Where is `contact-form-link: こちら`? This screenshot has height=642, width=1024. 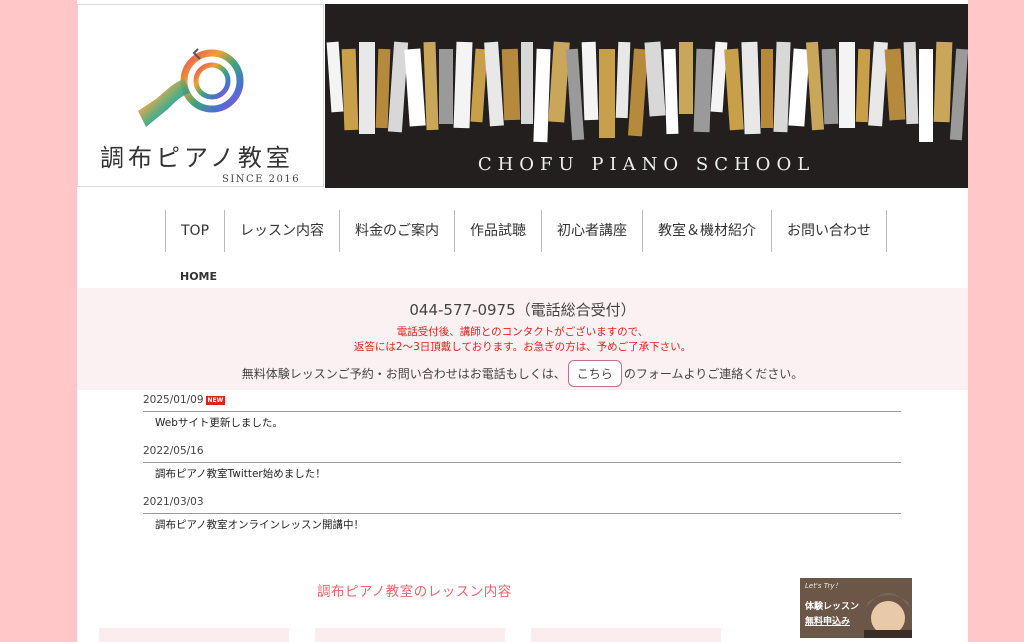 contact-form-link: こちら is located at coordinates (594, 373).